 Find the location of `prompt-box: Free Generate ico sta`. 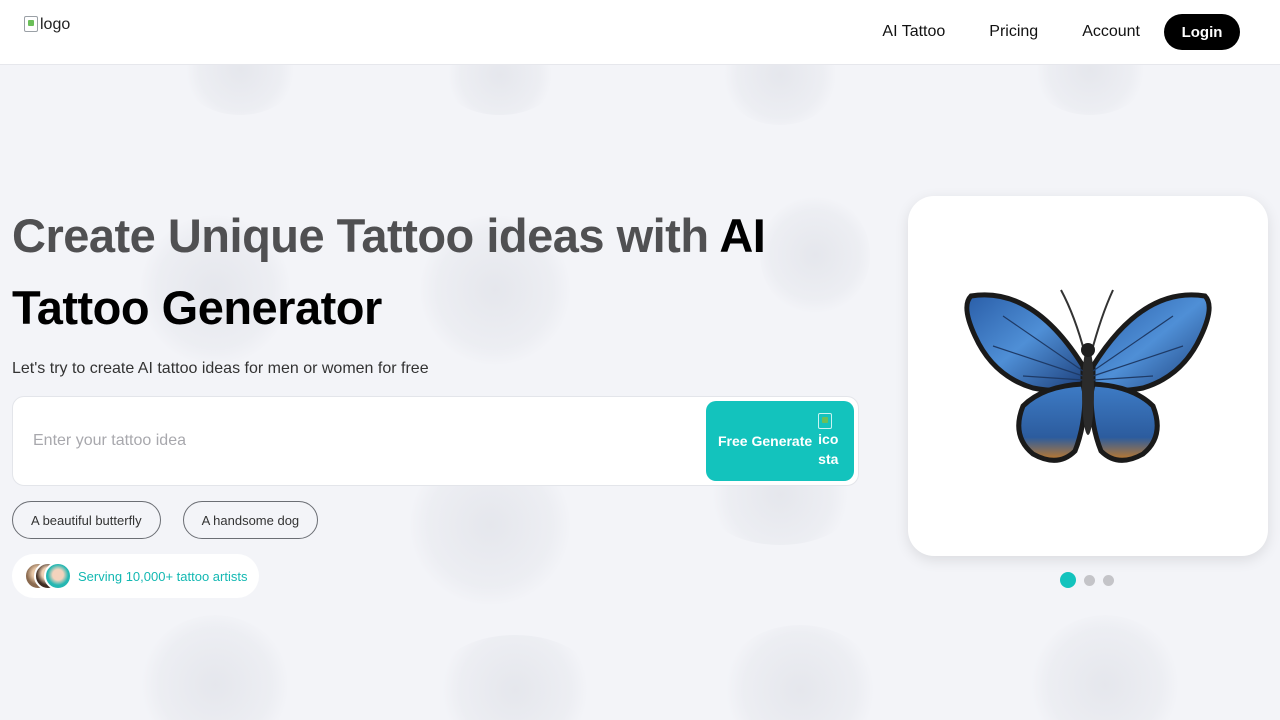

prompt-box: Free Generate ico sta is located at coordinates (435, 441).